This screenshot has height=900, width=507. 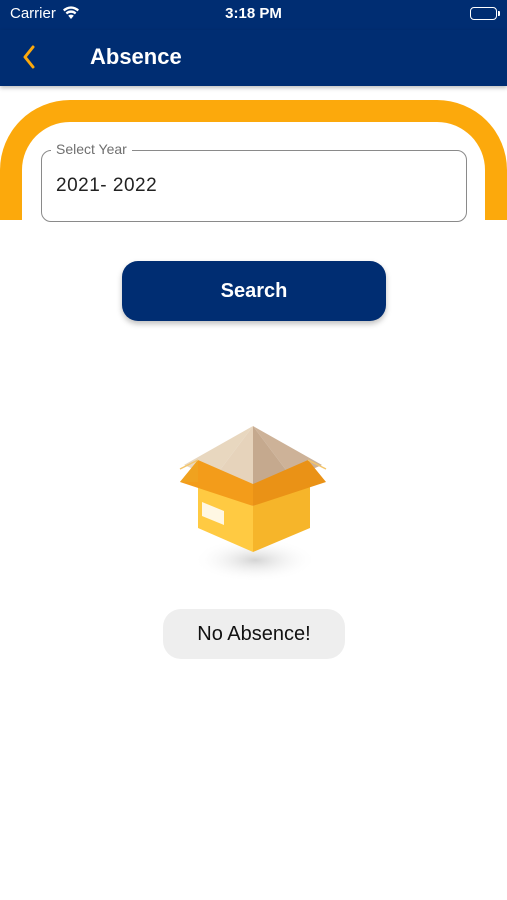 What do you see at coordinates (254, 634) in the screenshot?
I see `no-absence-message: No Absence!` at bounding box center [254, 634].